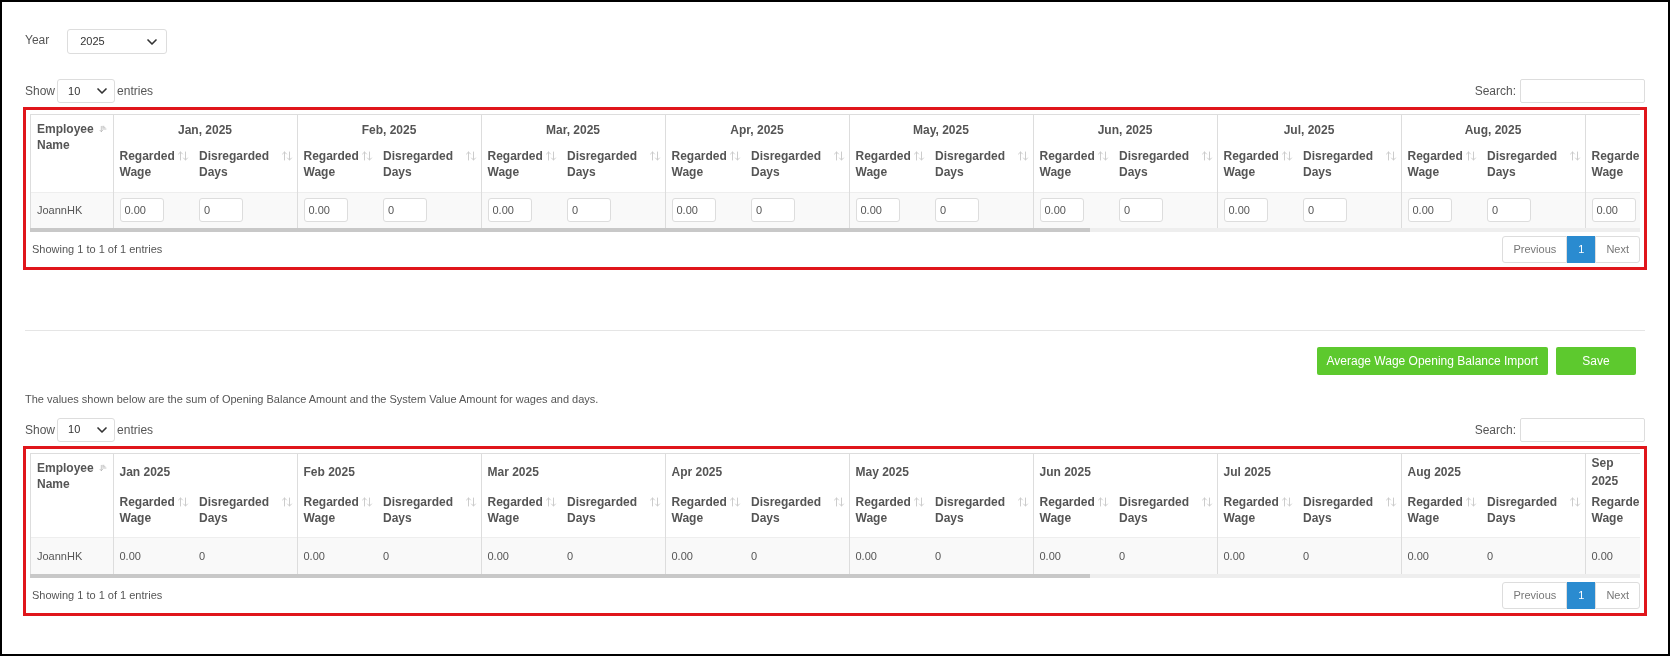 This screenshot has width=1670, height=656. Describe the element at coordinates (135, 91) in the screenshot. I see `entries-label: entries` at that location.